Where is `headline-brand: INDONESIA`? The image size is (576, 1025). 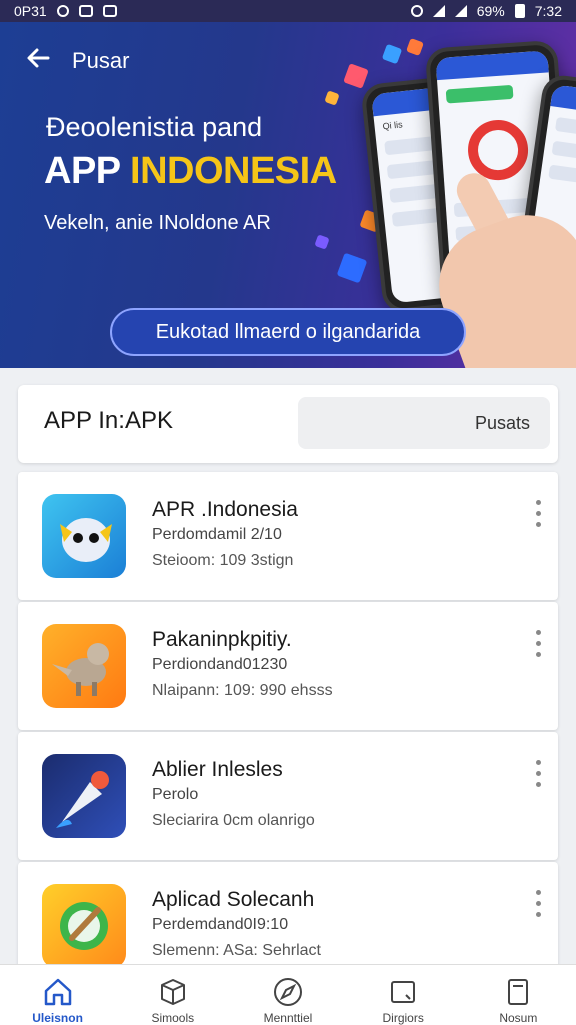
headline-brand: INDONESIA is located at coordinates (233, 171).